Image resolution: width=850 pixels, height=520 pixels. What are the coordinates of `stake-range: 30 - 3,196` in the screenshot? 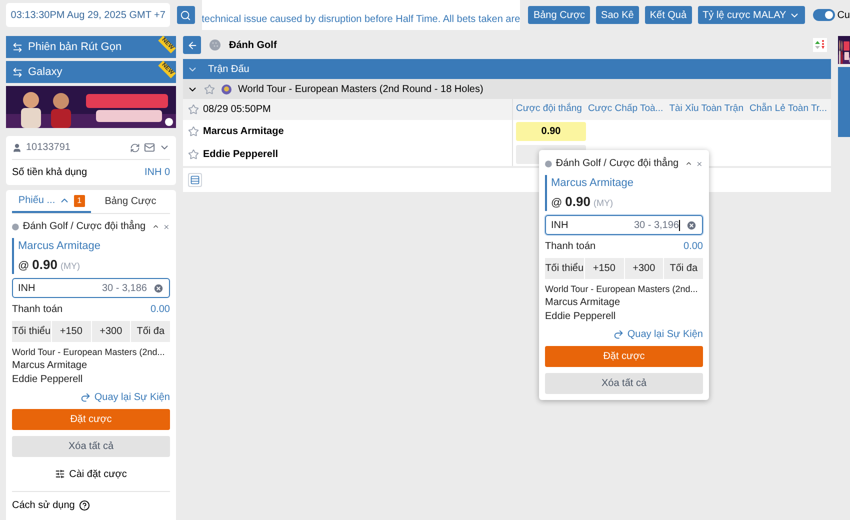 It's located at (656, 225).